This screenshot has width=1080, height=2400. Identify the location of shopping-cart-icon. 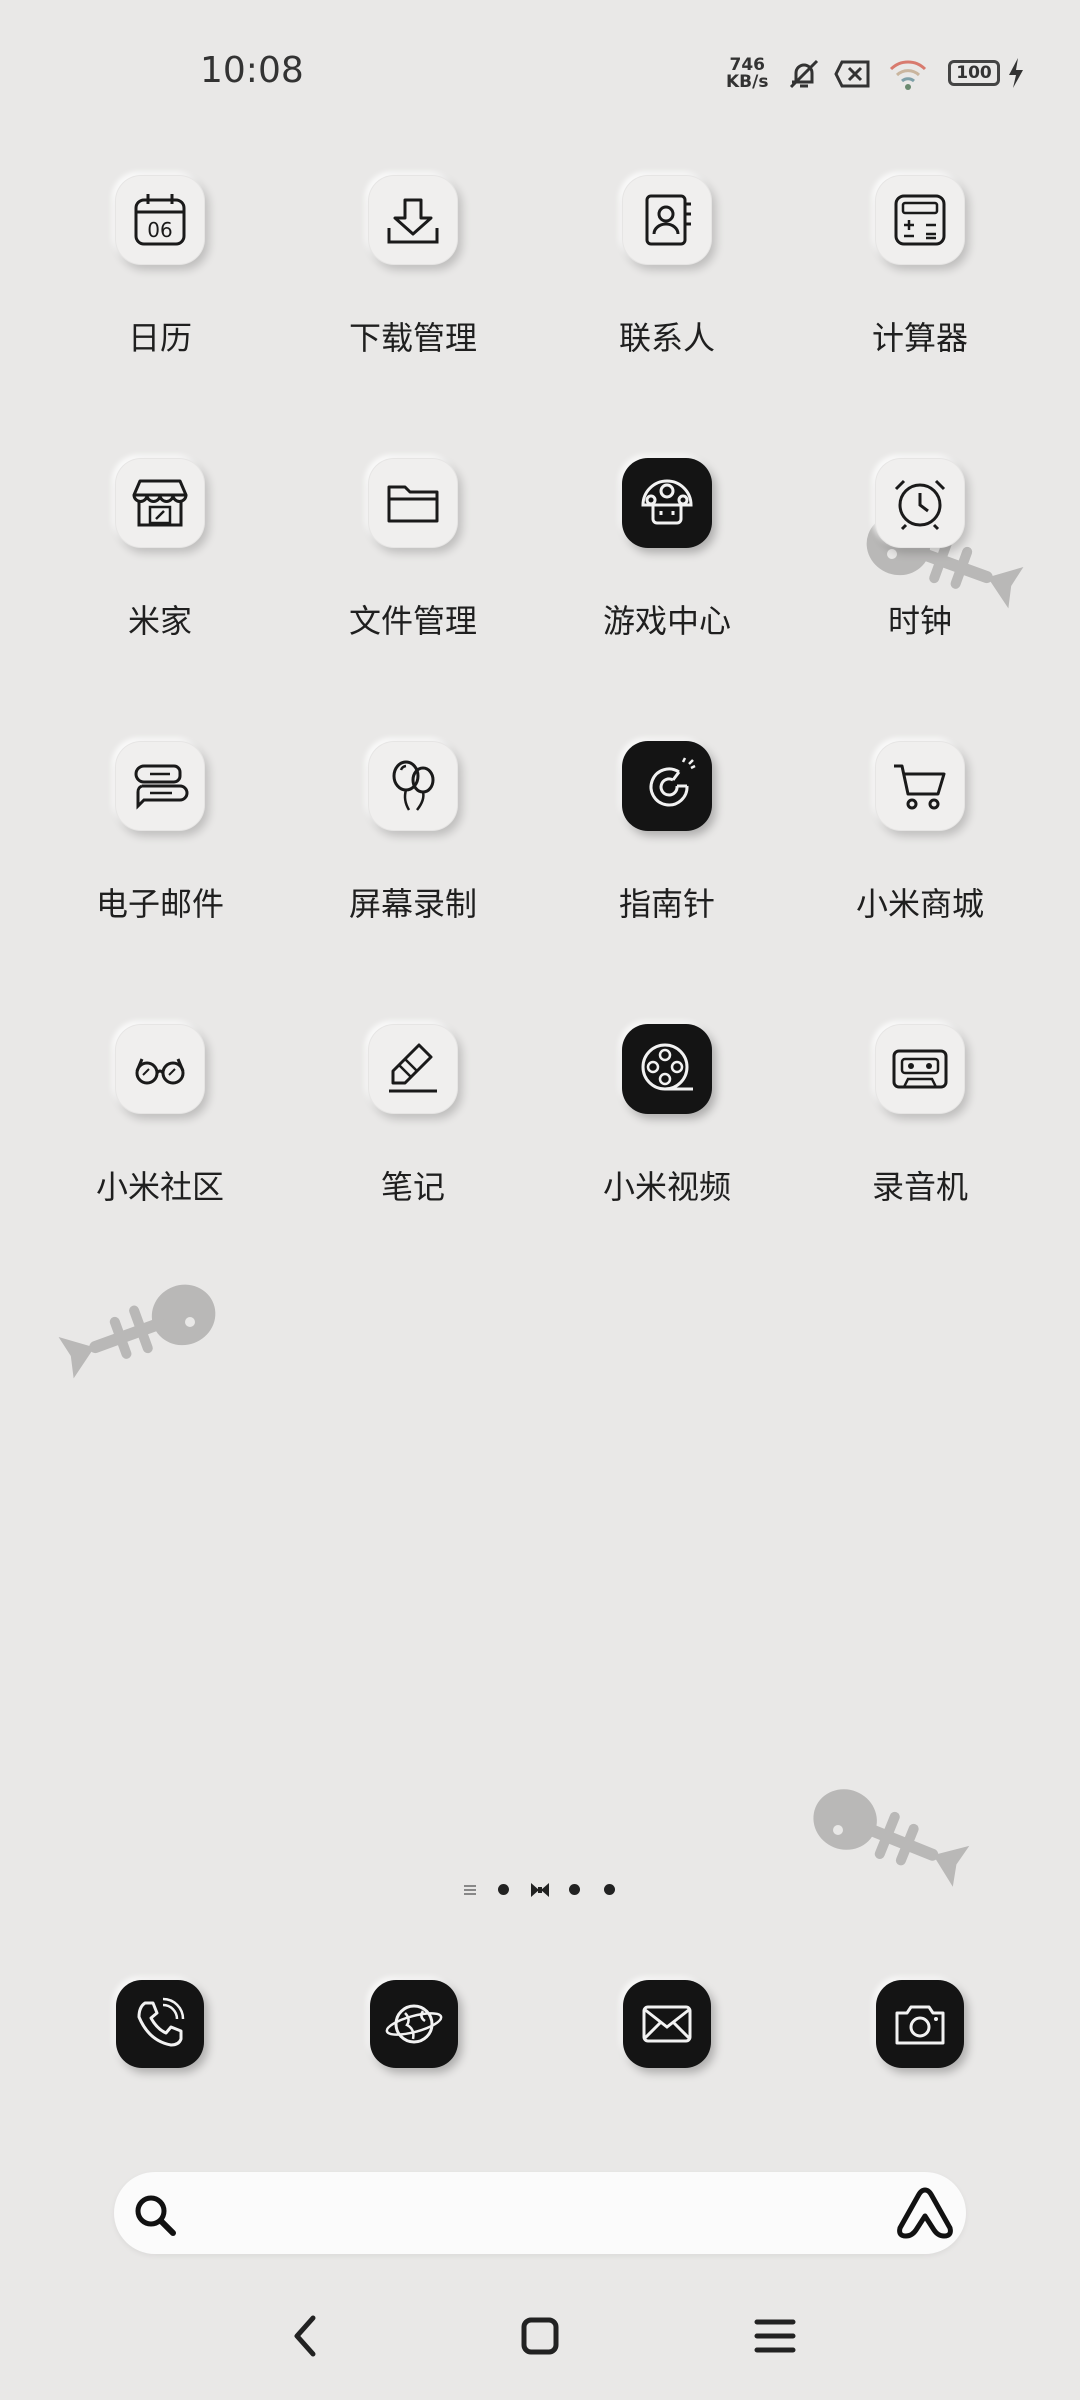
(920, 787).